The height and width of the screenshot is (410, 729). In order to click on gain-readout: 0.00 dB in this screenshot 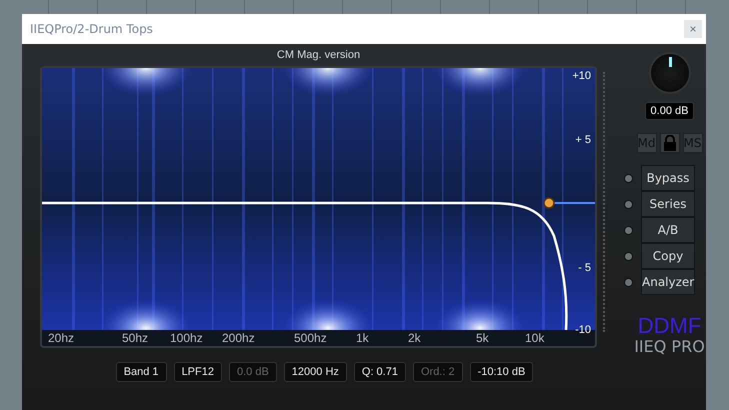, I will do `click(669, 111)`.